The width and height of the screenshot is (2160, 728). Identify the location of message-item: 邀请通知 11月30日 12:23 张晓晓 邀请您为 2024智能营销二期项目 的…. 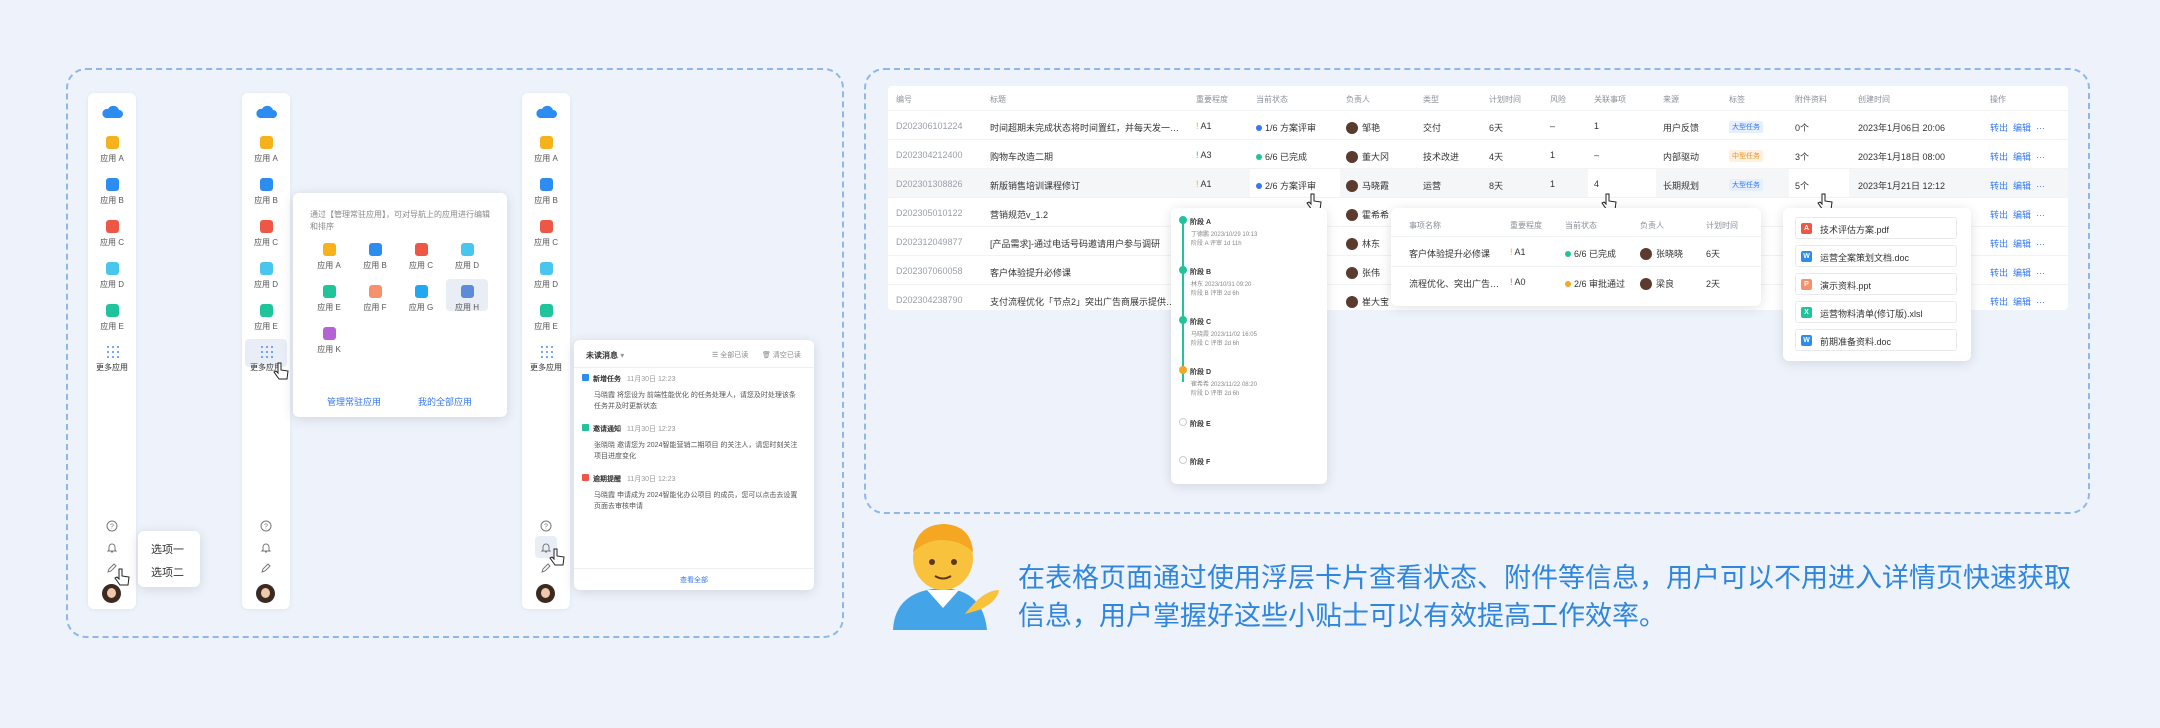
(692, 443).